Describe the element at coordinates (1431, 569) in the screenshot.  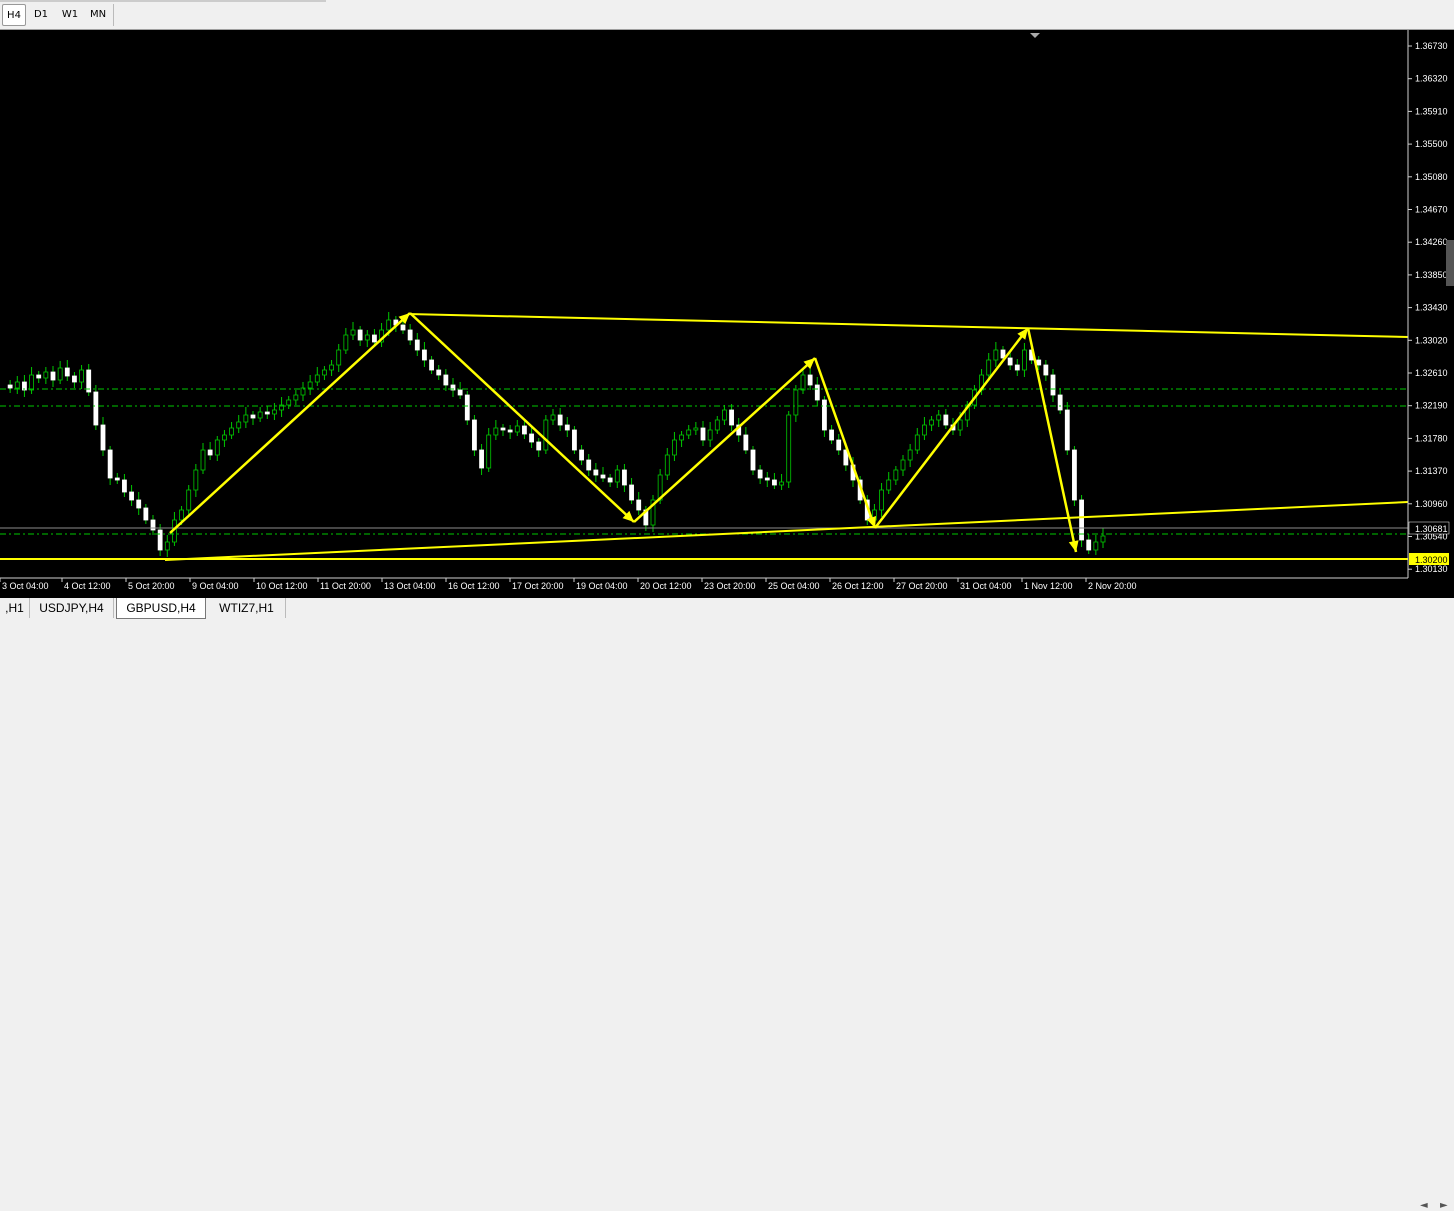
I see `price-tick-label: 1.30130` at that location.